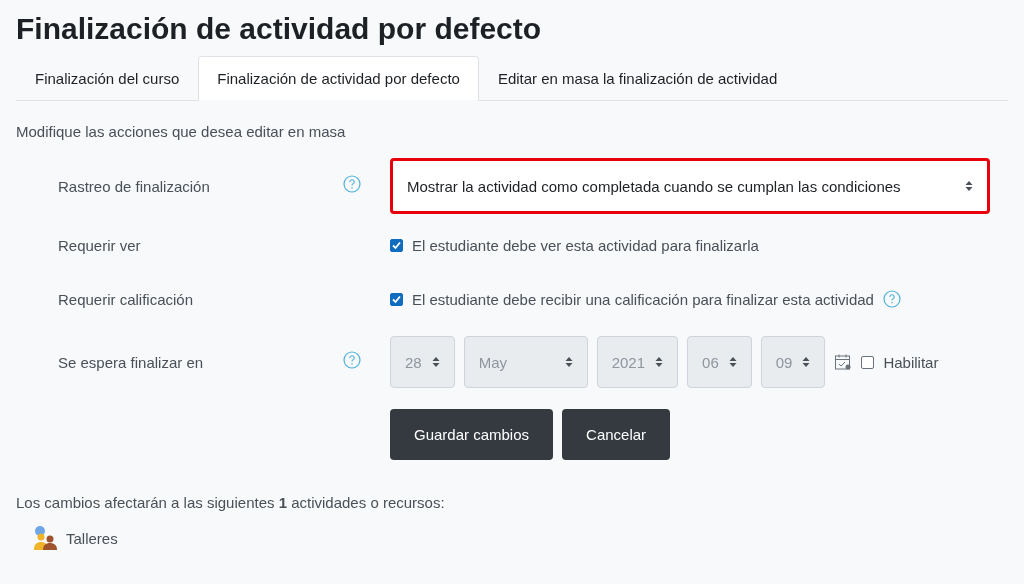 The height and width of the screenshot is (584, 1024). Describe the element at coordinates (472, 434) in the screenshot. I see `save-button: Guardar cambios` at that location.